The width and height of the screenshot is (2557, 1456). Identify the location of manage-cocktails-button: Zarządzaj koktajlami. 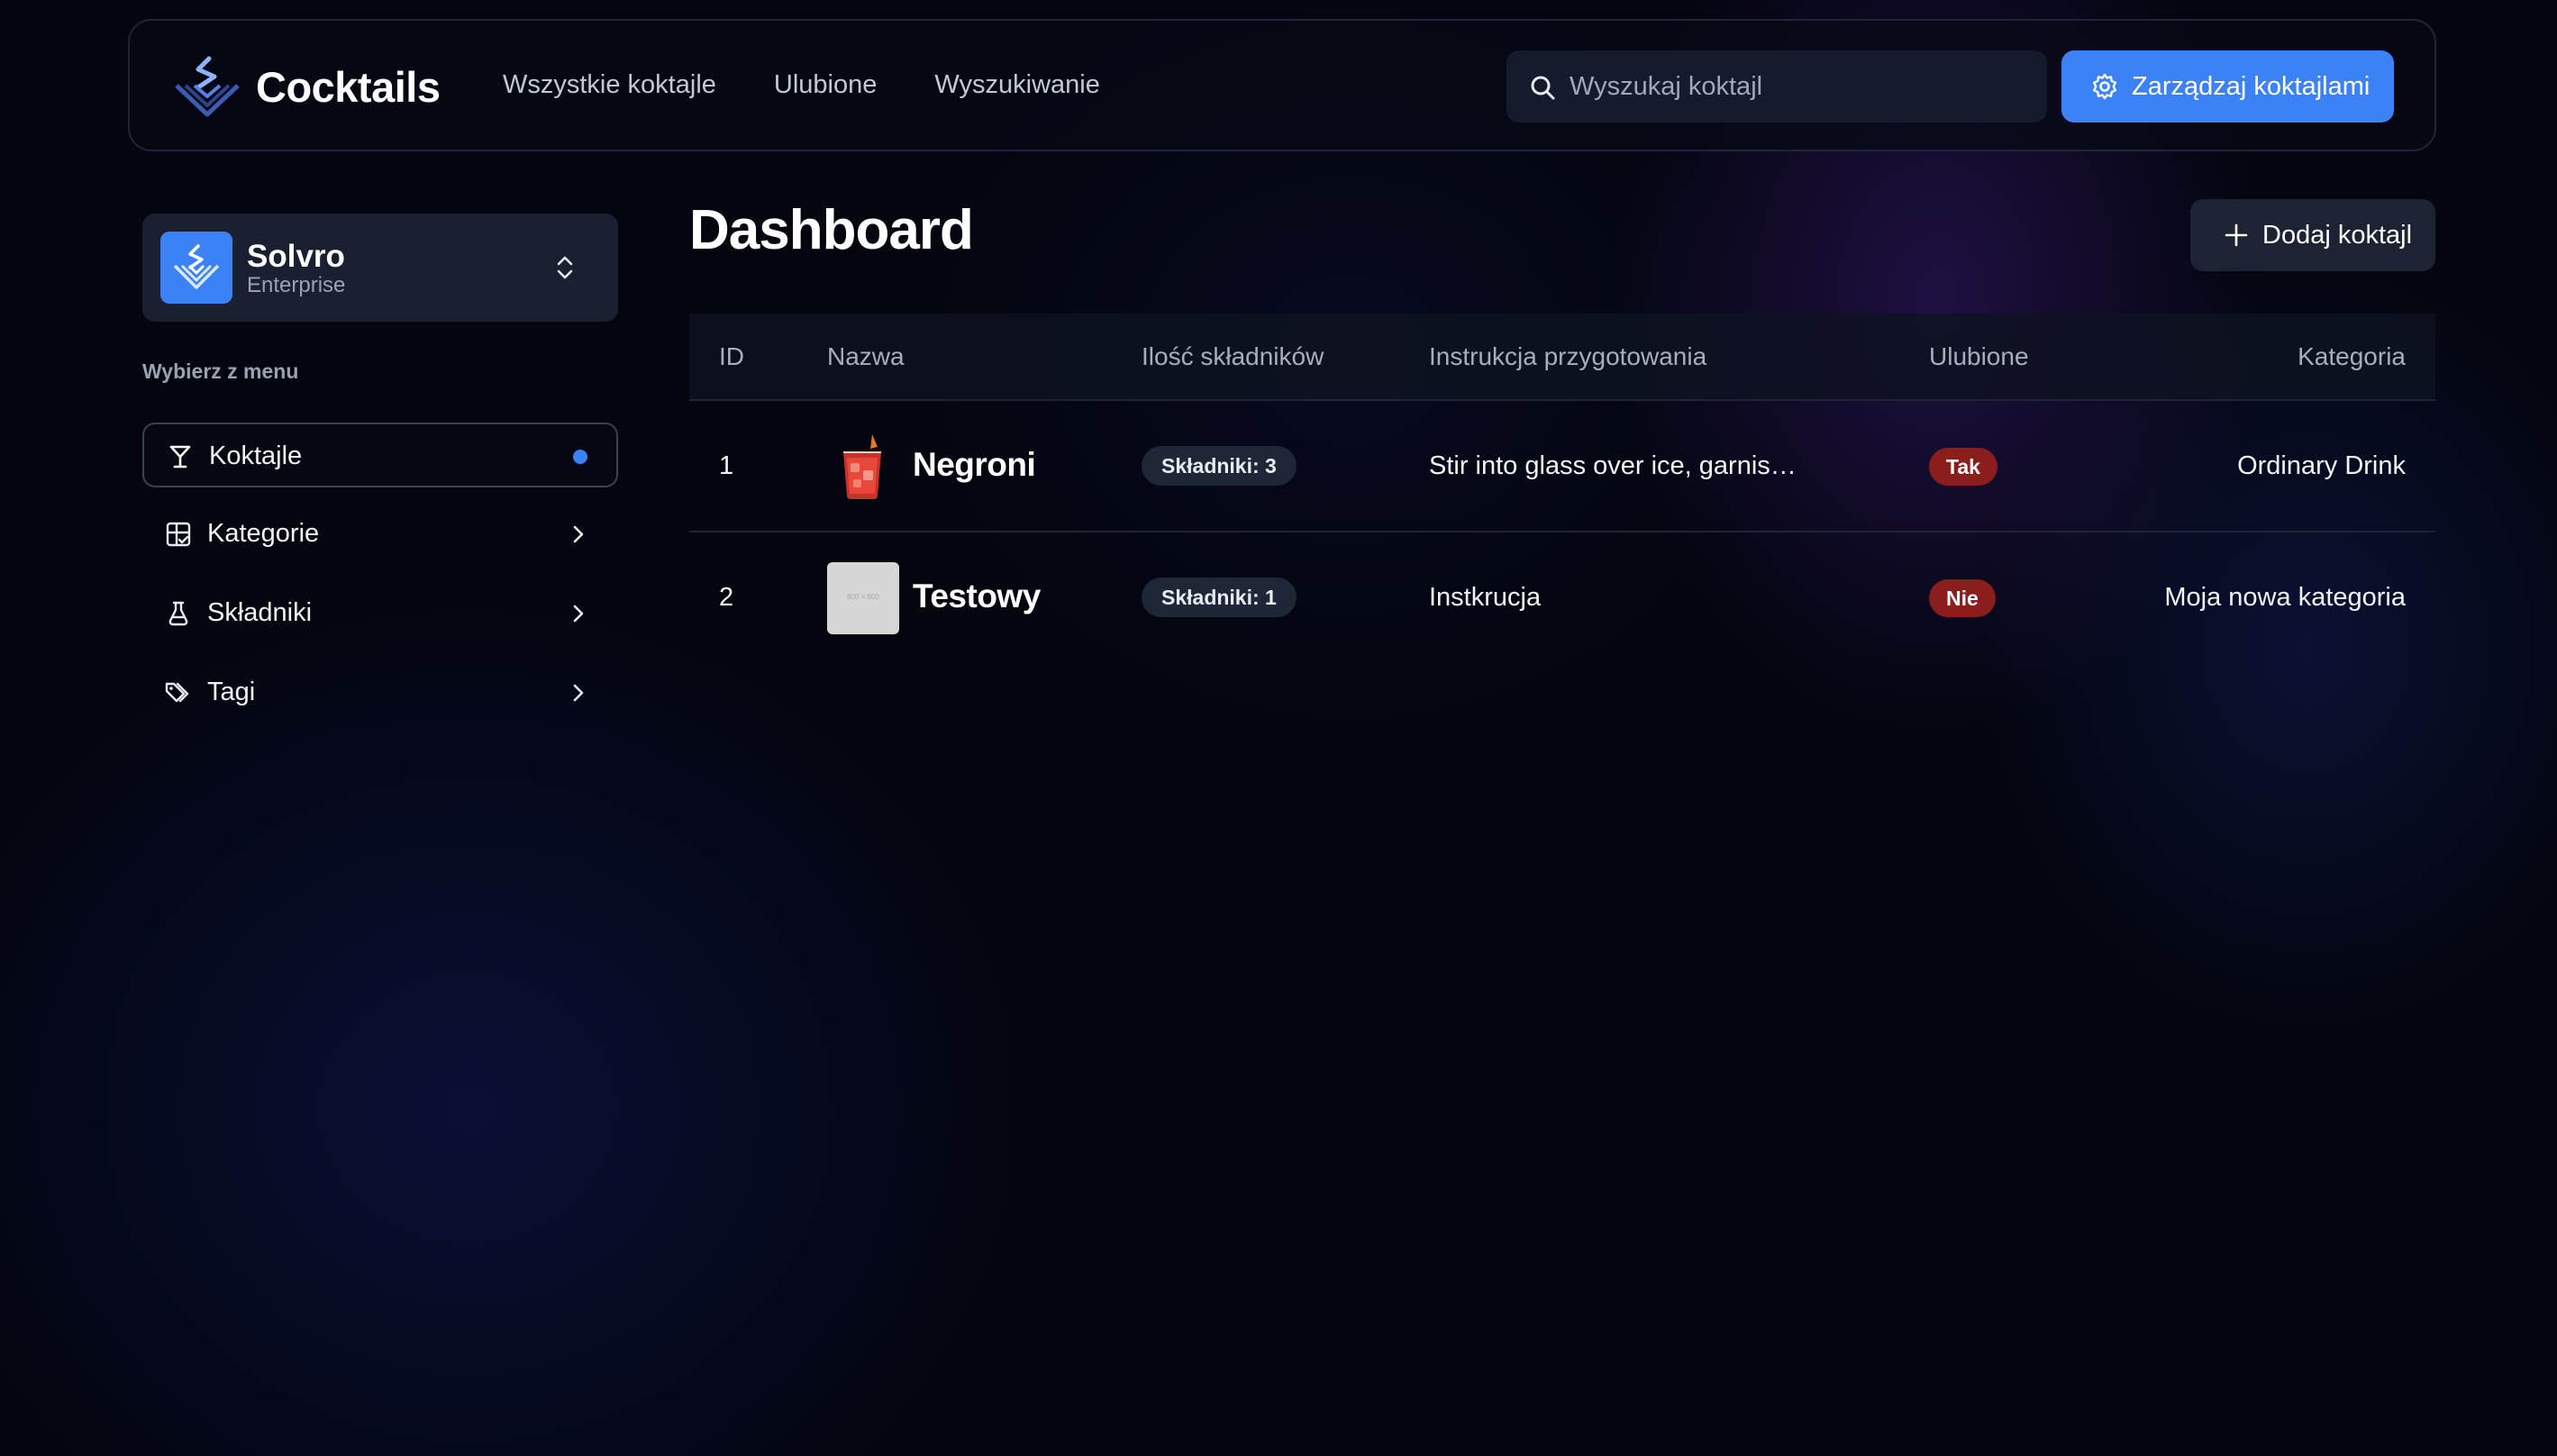
(2227, 86).